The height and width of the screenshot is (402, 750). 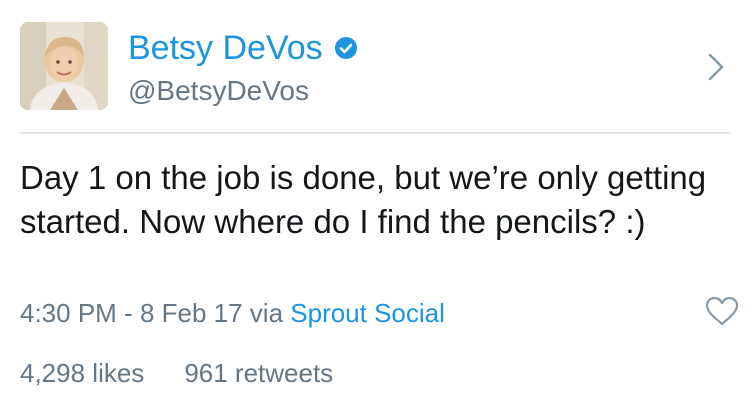 What do you see at coordinates (82, 373) in the screenshot?
I see `likes-count: 4,298 likes` at bounding box center [82, 373].